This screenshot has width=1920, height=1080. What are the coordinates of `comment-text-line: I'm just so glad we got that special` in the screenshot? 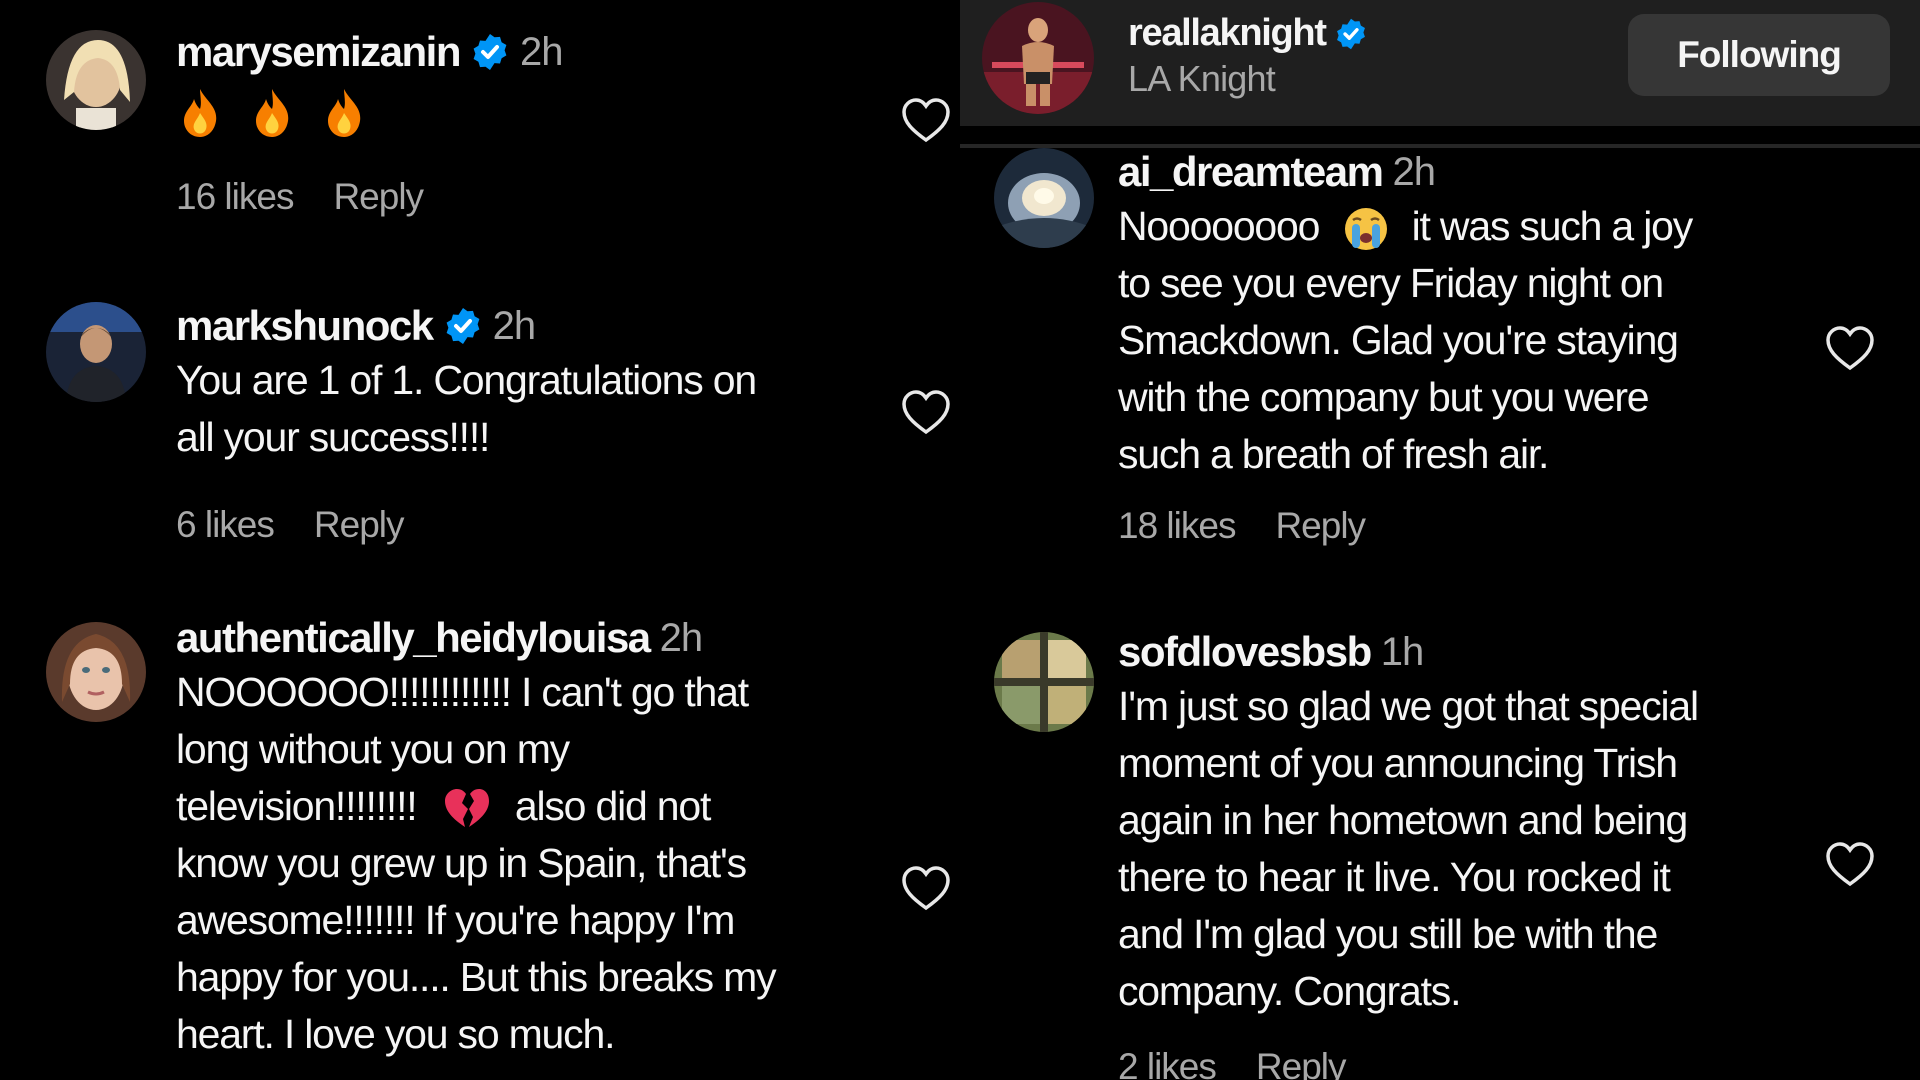 It's located at (1408, 706).